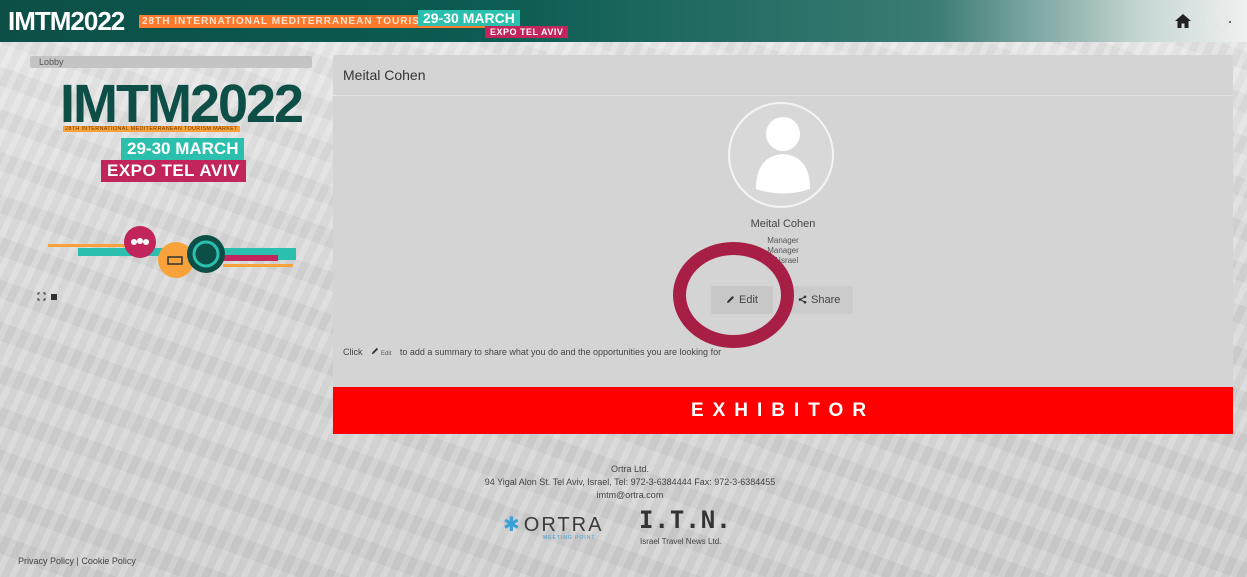 The image size is (1247, 577). Describe the element at coordinates (41, 296) in the screenshot. I see `fullscreen-icon` at that location.